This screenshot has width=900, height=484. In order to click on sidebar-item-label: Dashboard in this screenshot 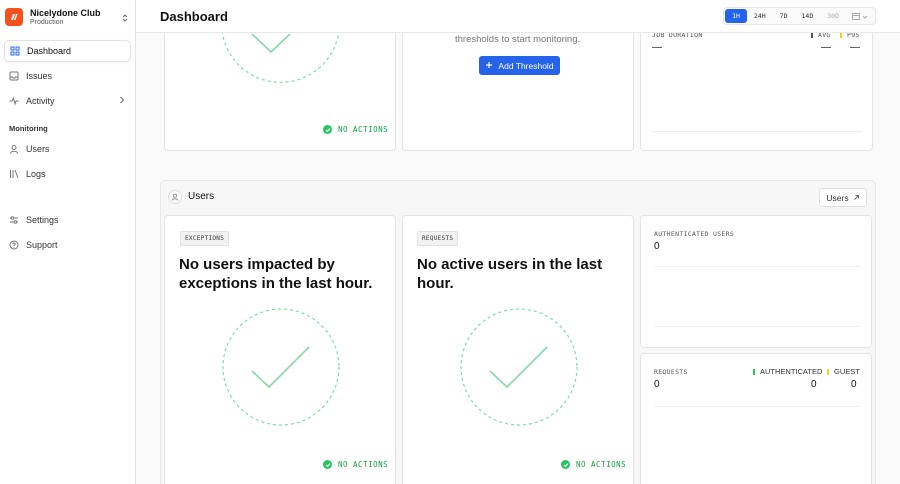, I will do `click(49, 51)`.